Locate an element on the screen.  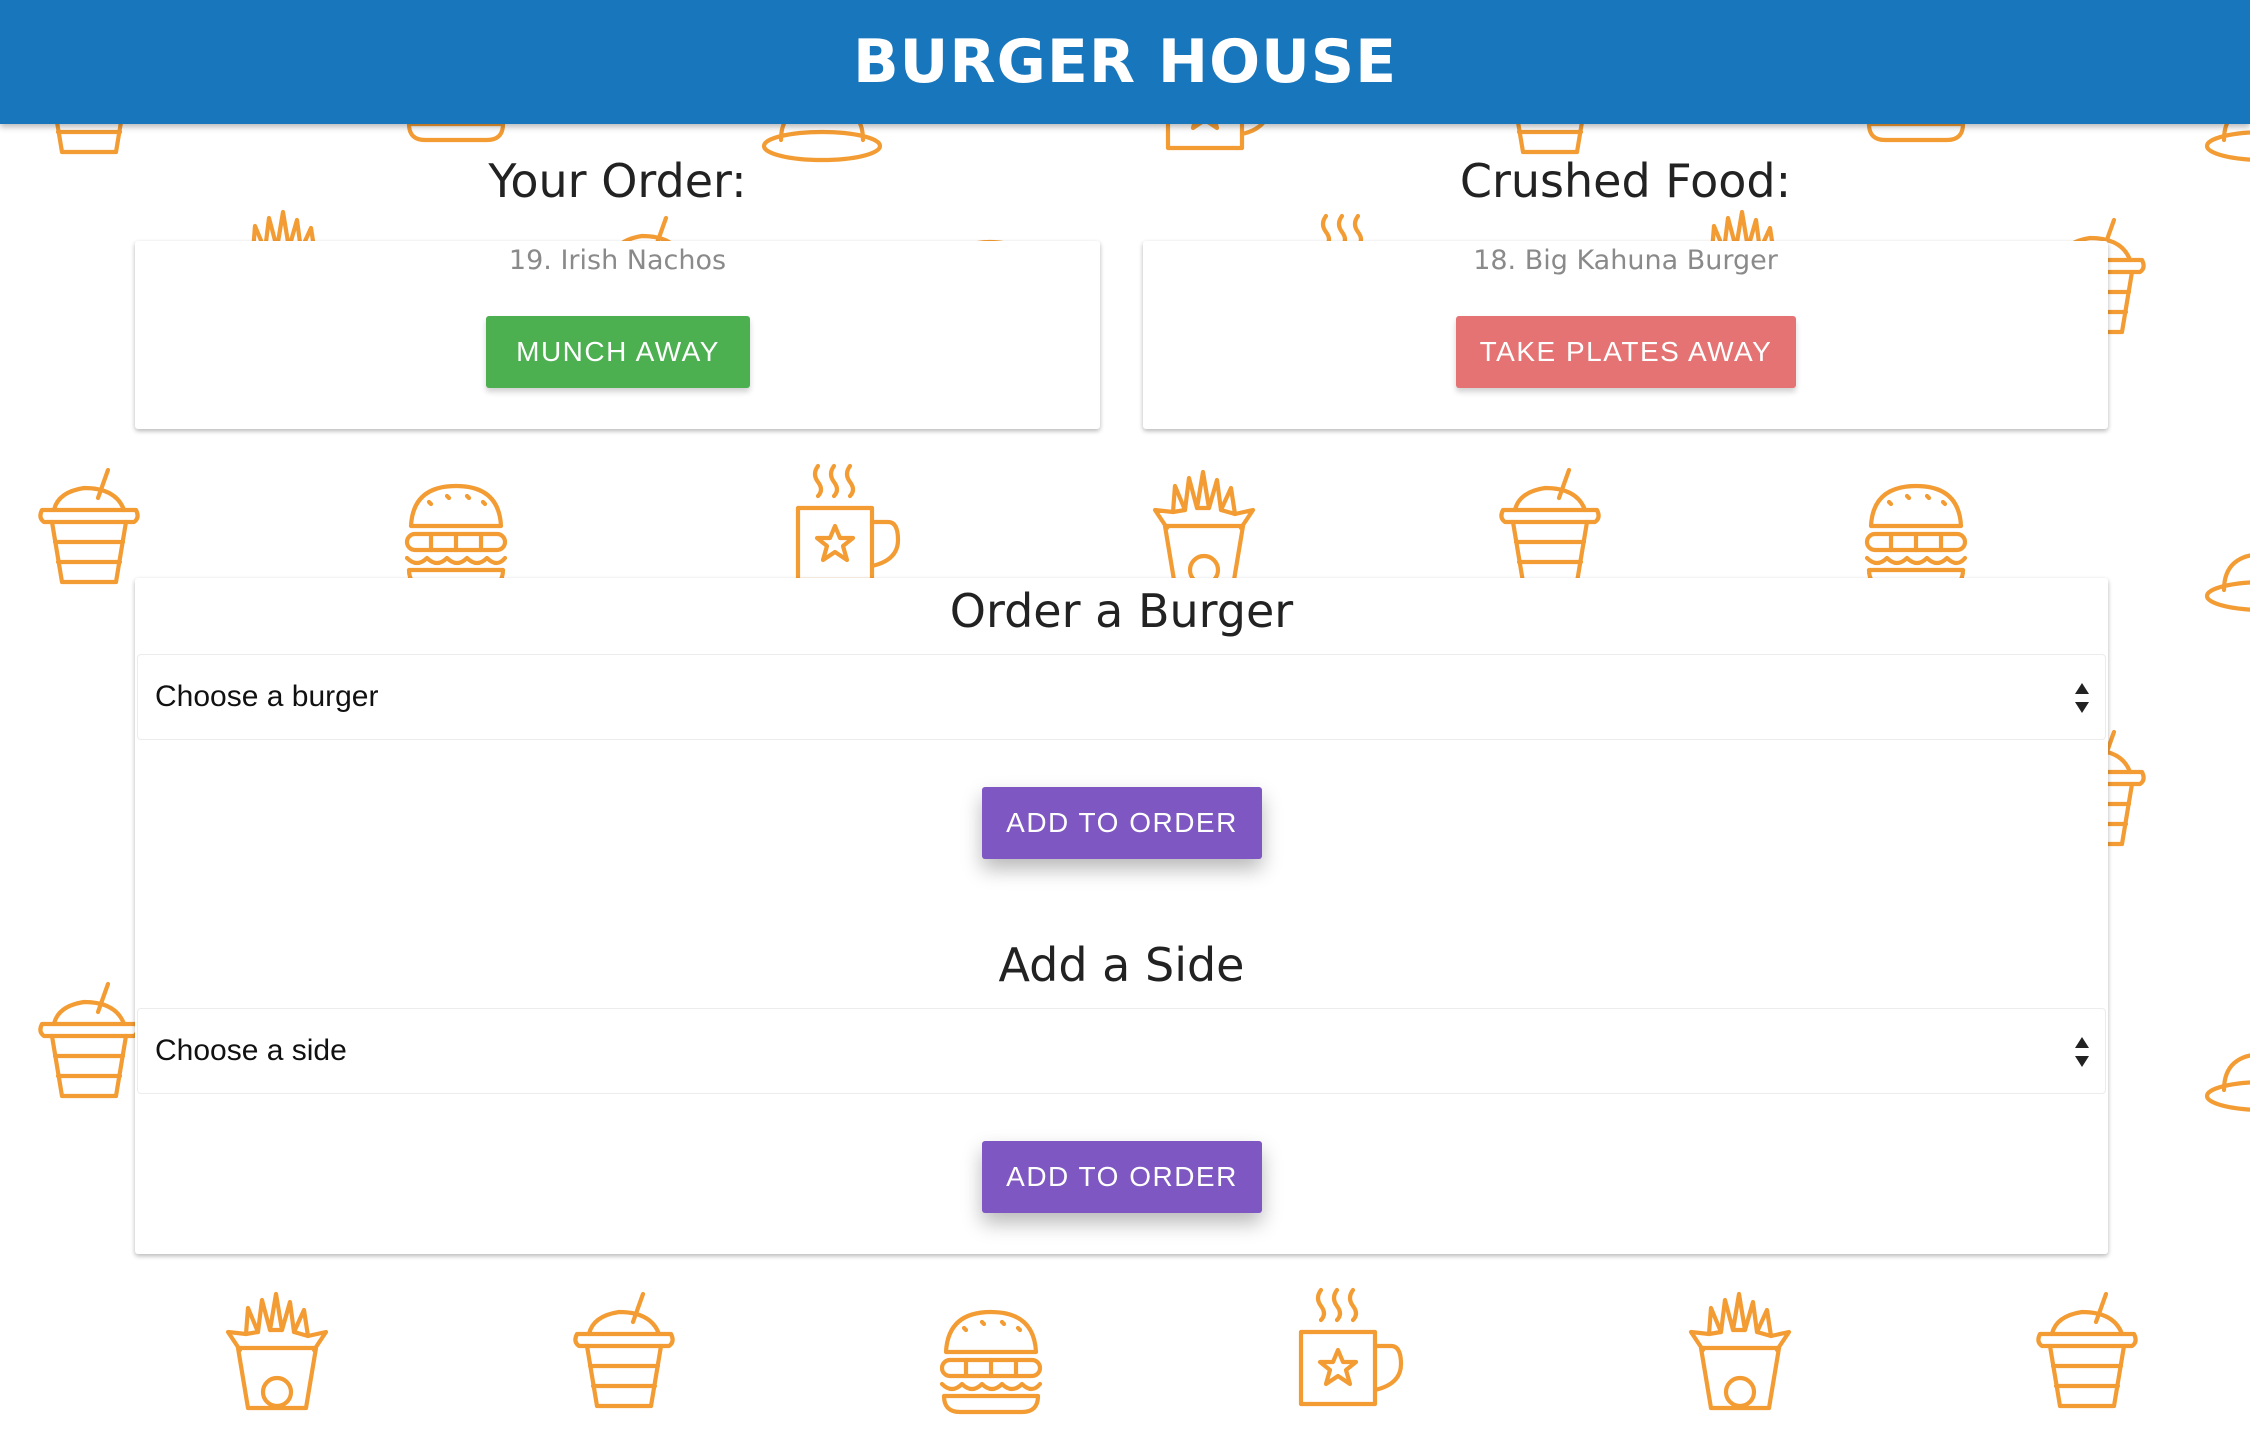
side-select-value: Choose a side is located at coordinates (251, 1050).